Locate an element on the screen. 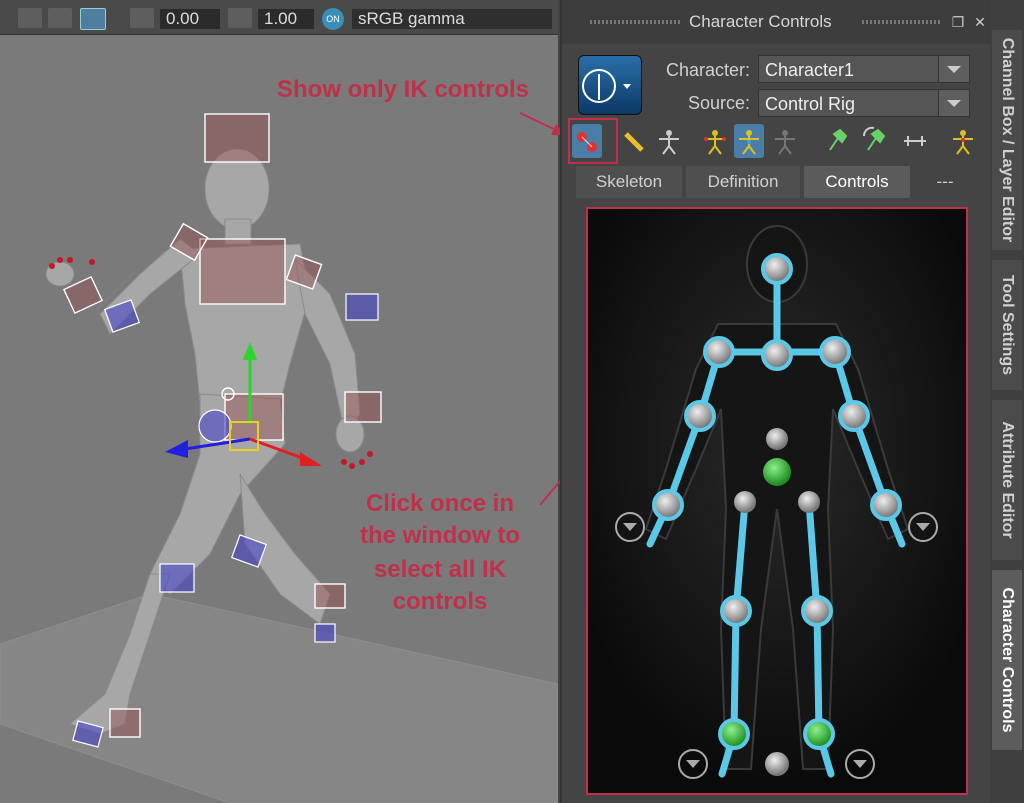 The height and width of the screenshot is (803, 1024). pin-translate-icon is located at coordinates (838, 139).